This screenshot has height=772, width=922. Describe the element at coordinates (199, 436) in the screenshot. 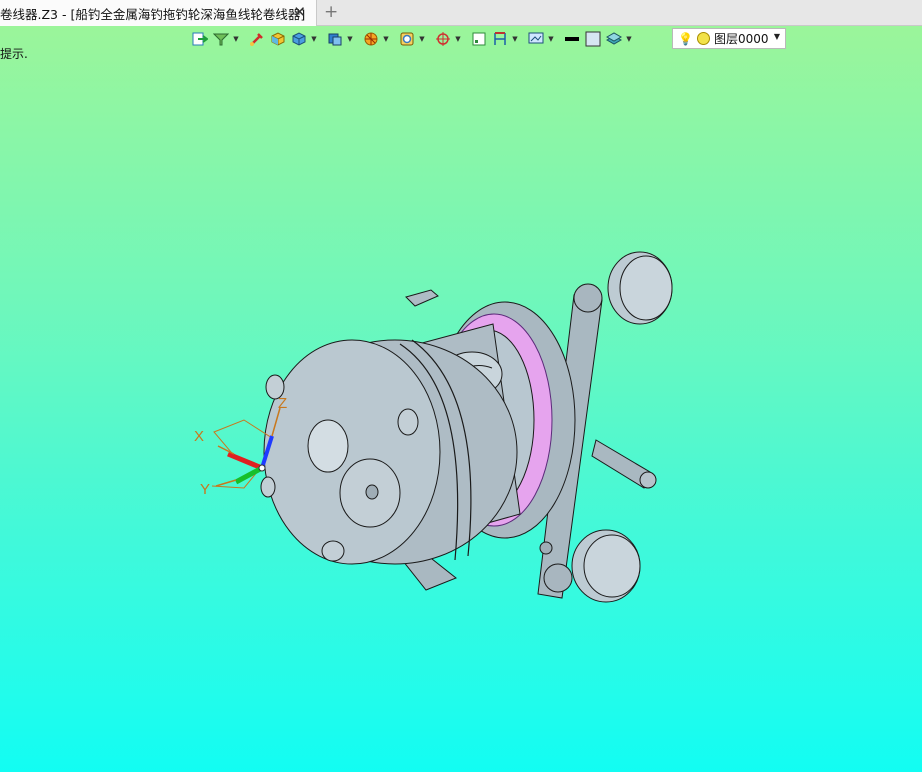

I see `axis-x-label: X` at that location.